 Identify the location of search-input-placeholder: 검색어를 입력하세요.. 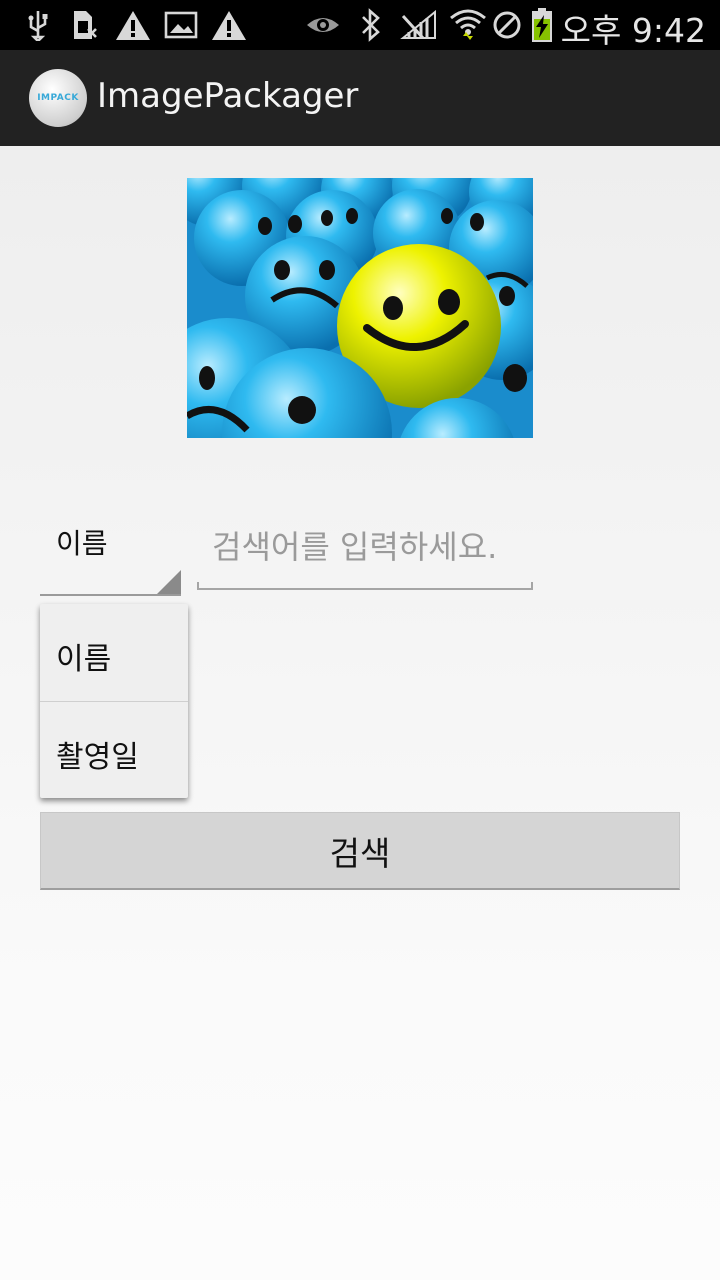
(355, 547).